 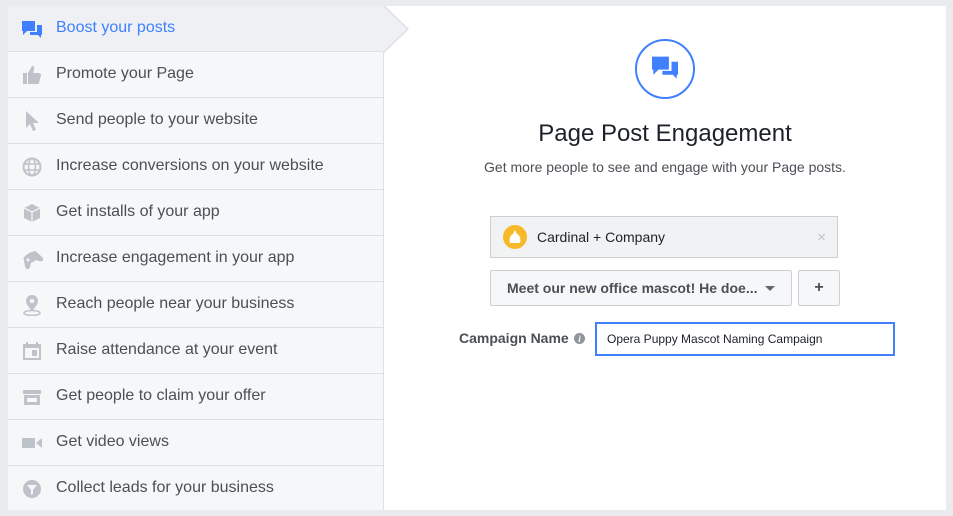 What do you see at coordinates (32, 305) in the screenshot?
I see `map-pin-icon` at bounding box center [32, 305].